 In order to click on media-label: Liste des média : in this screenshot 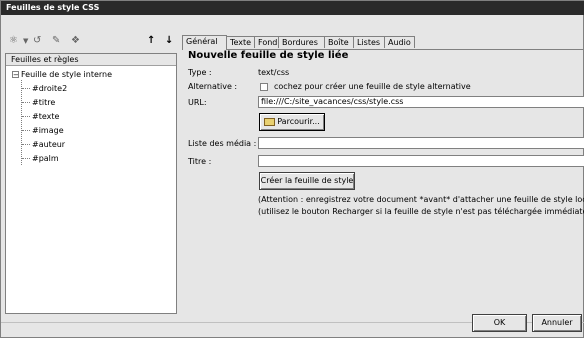, I will do `click(222, 143)`.